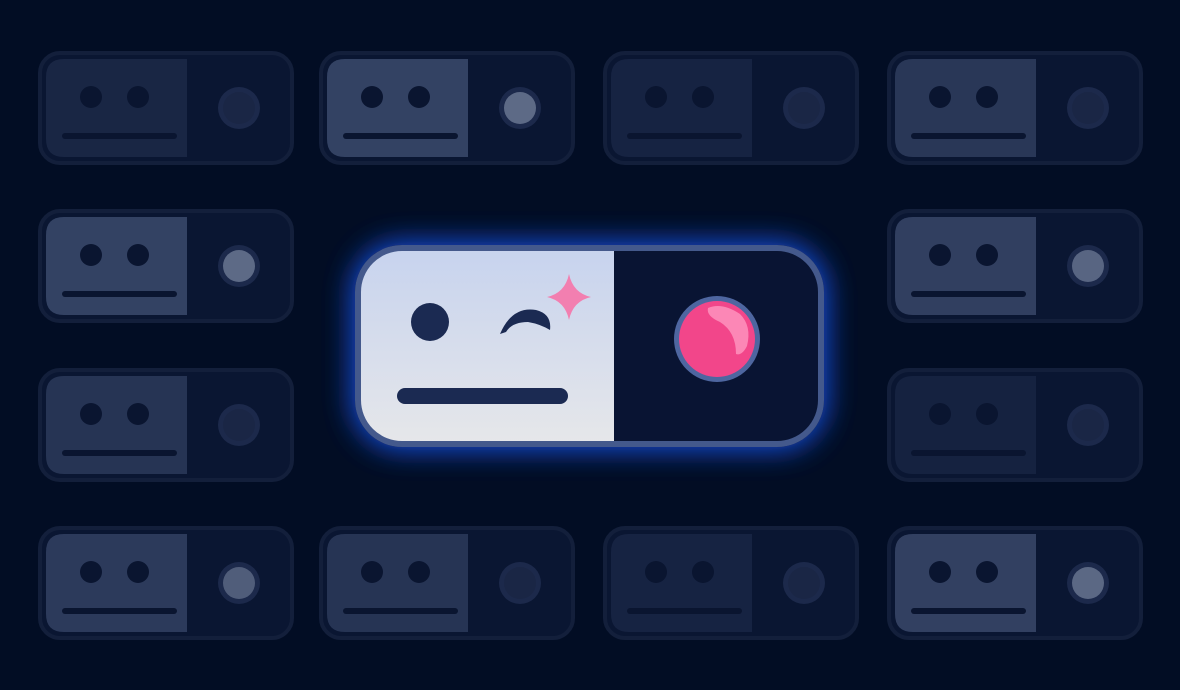 The image size is (1180, 690). What do you see at coordinates (486, 346) in the screenshot?
I see `hero-face-panel` at bounding box center [486, 346].